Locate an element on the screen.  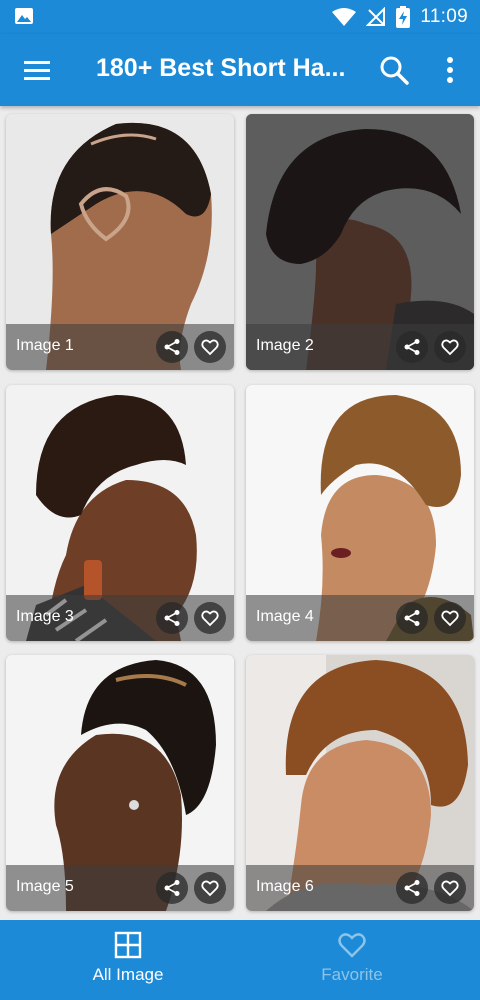
card-caption: Image 3 is located at coordinates (120, 618).